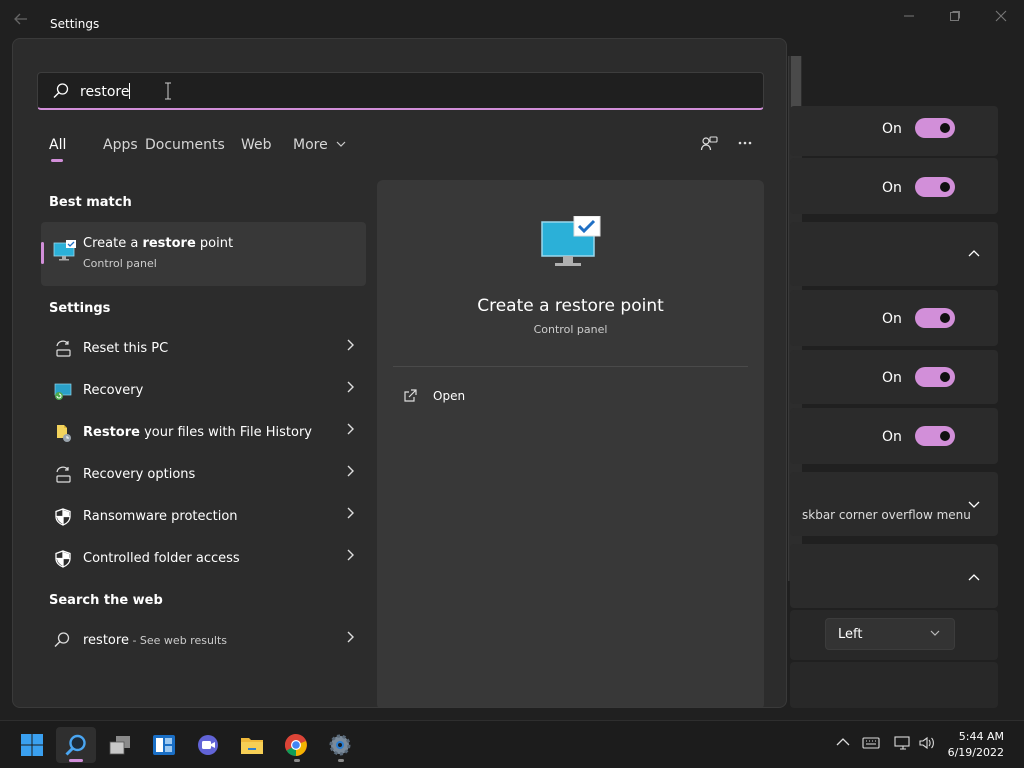 The height and width of the screenshot is (768, 1024). I want to click on windows-start-icon, so click(32, 745).